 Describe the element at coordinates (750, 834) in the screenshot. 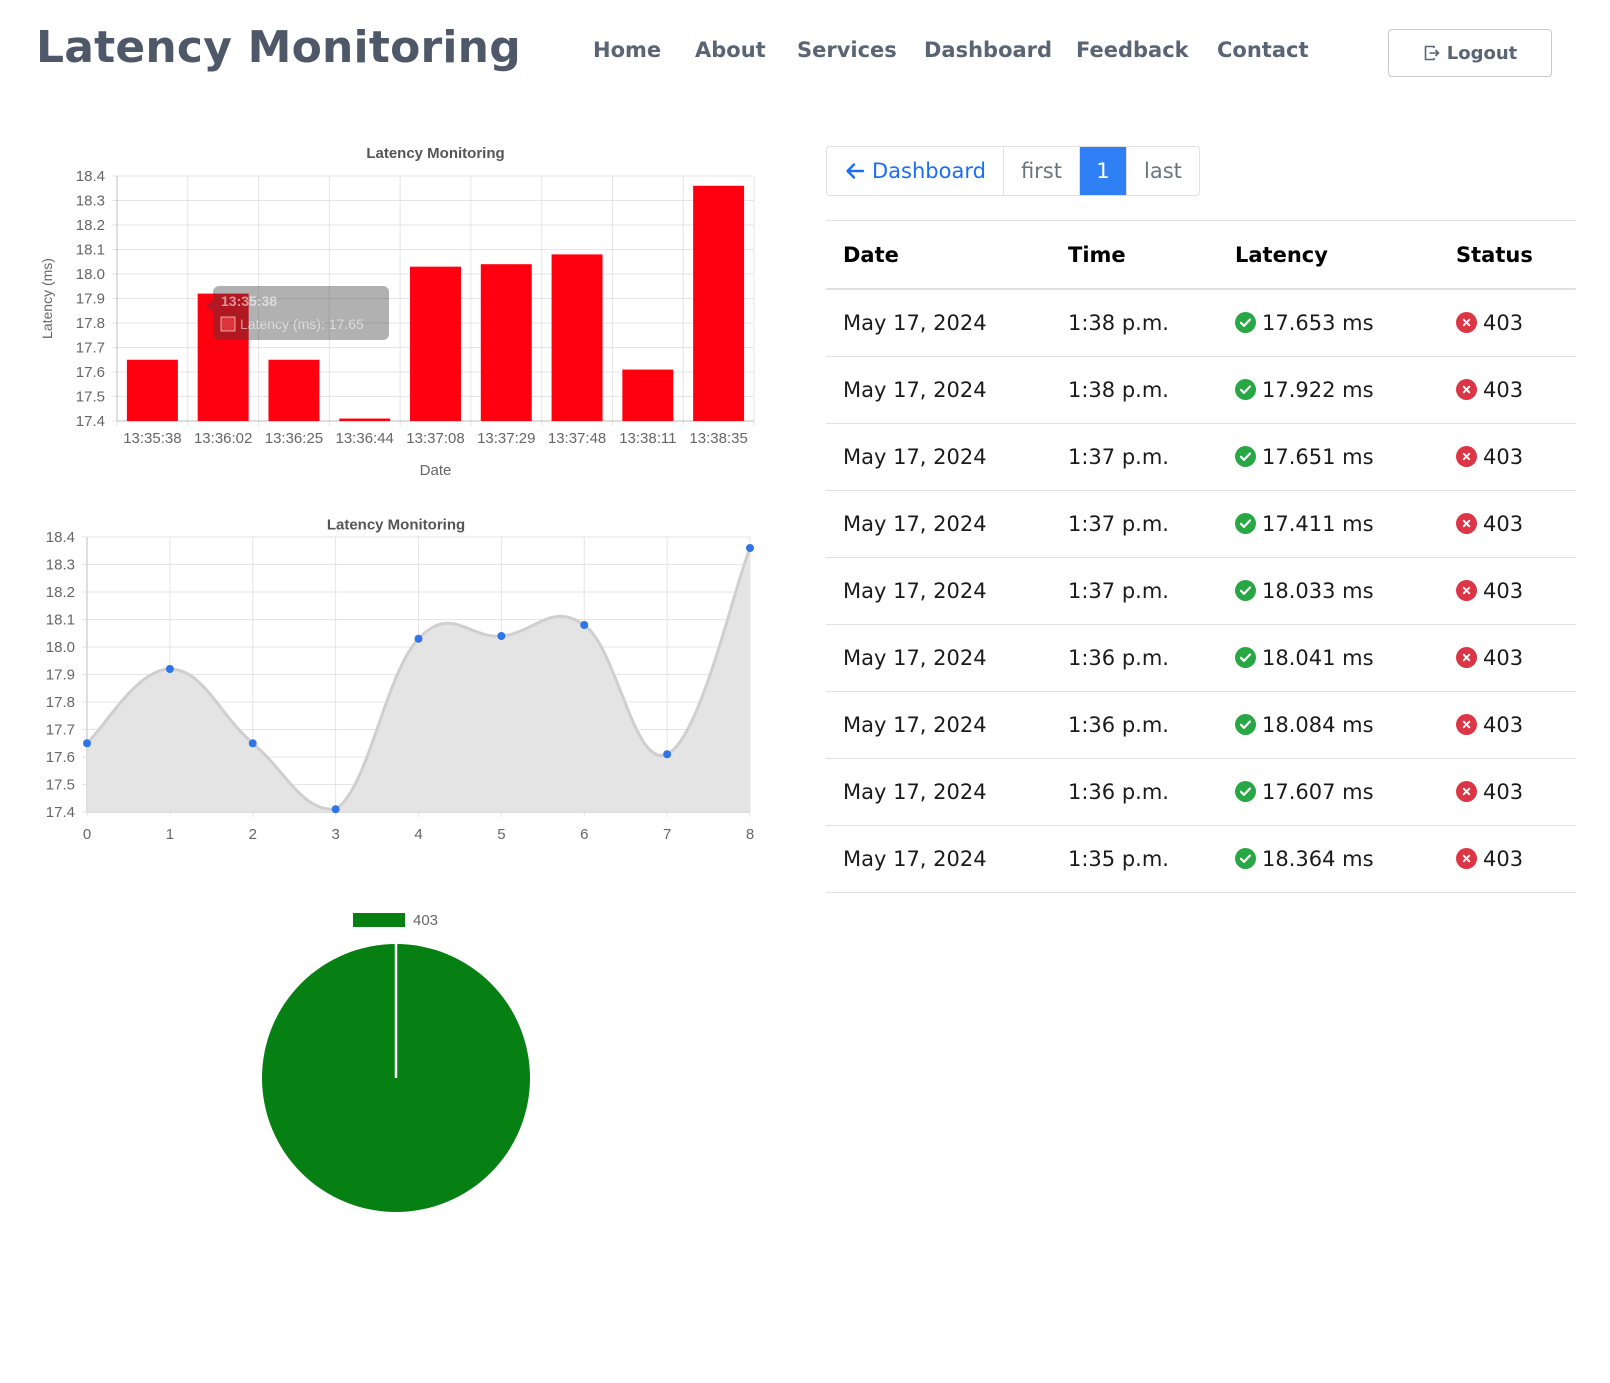

I see `area-x-tick-label: 8` at that location.